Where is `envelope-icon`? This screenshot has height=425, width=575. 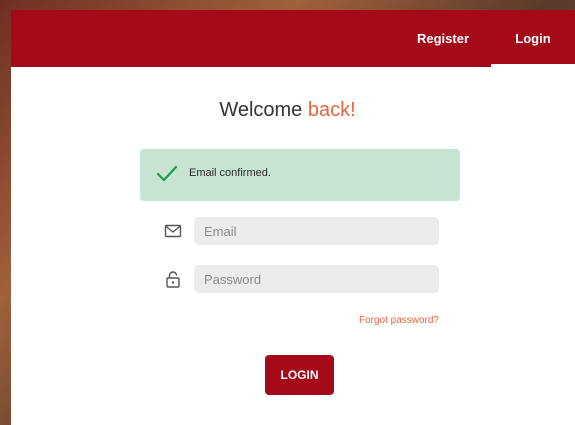 envelope-icon is located at coordinates (173, 231).